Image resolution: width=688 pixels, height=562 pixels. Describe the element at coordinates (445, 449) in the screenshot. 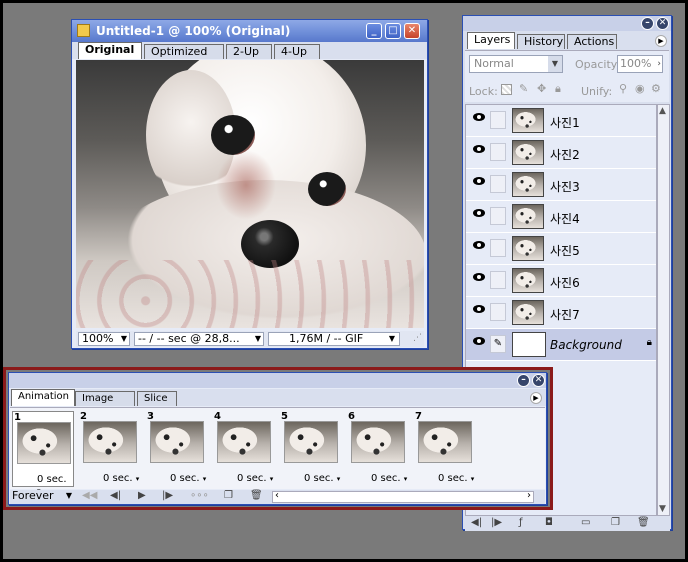

I see `animation-frame: 70 sec. ▾` at that location.